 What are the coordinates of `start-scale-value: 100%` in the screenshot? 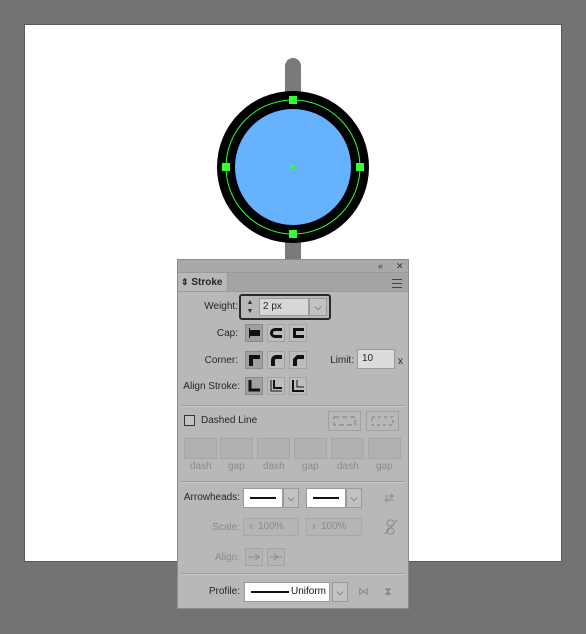 It's located at (271, 526).